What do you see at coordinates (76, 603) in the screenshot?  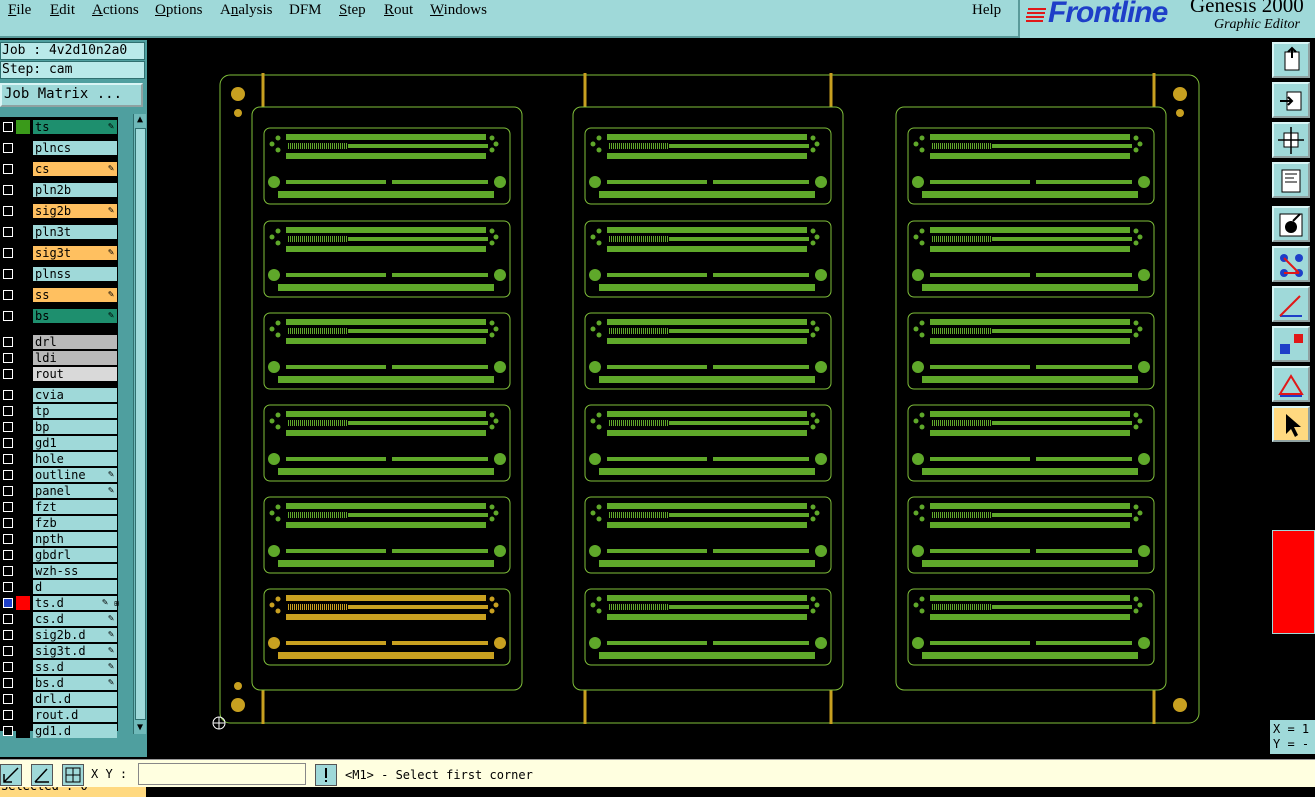 I see `layer-name: ts.d ✎ ⊞` at bounding box center [76, 603].